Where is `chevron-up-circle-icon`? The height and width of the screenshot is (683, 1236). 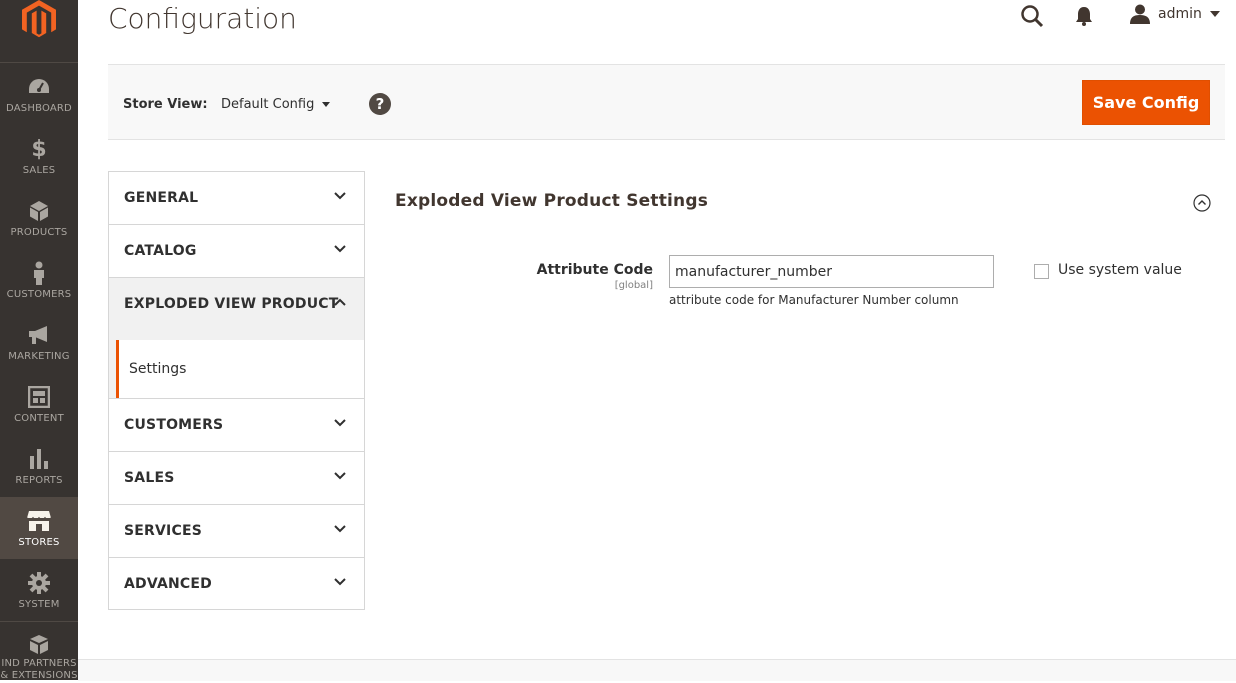 chevron-up-circle-icon is located at coordinates (1202, 203).